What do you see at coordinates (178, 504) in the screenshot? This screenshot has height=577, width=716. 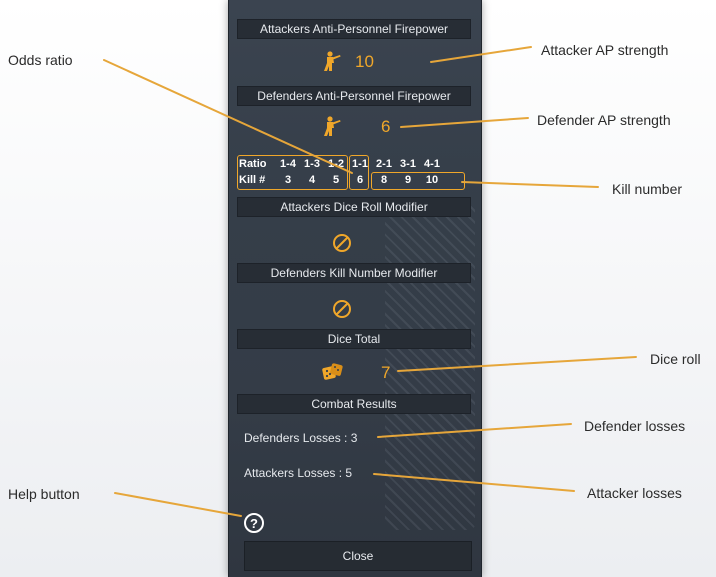 I see `help-button-leader-line` at bounding box center [178, 504].